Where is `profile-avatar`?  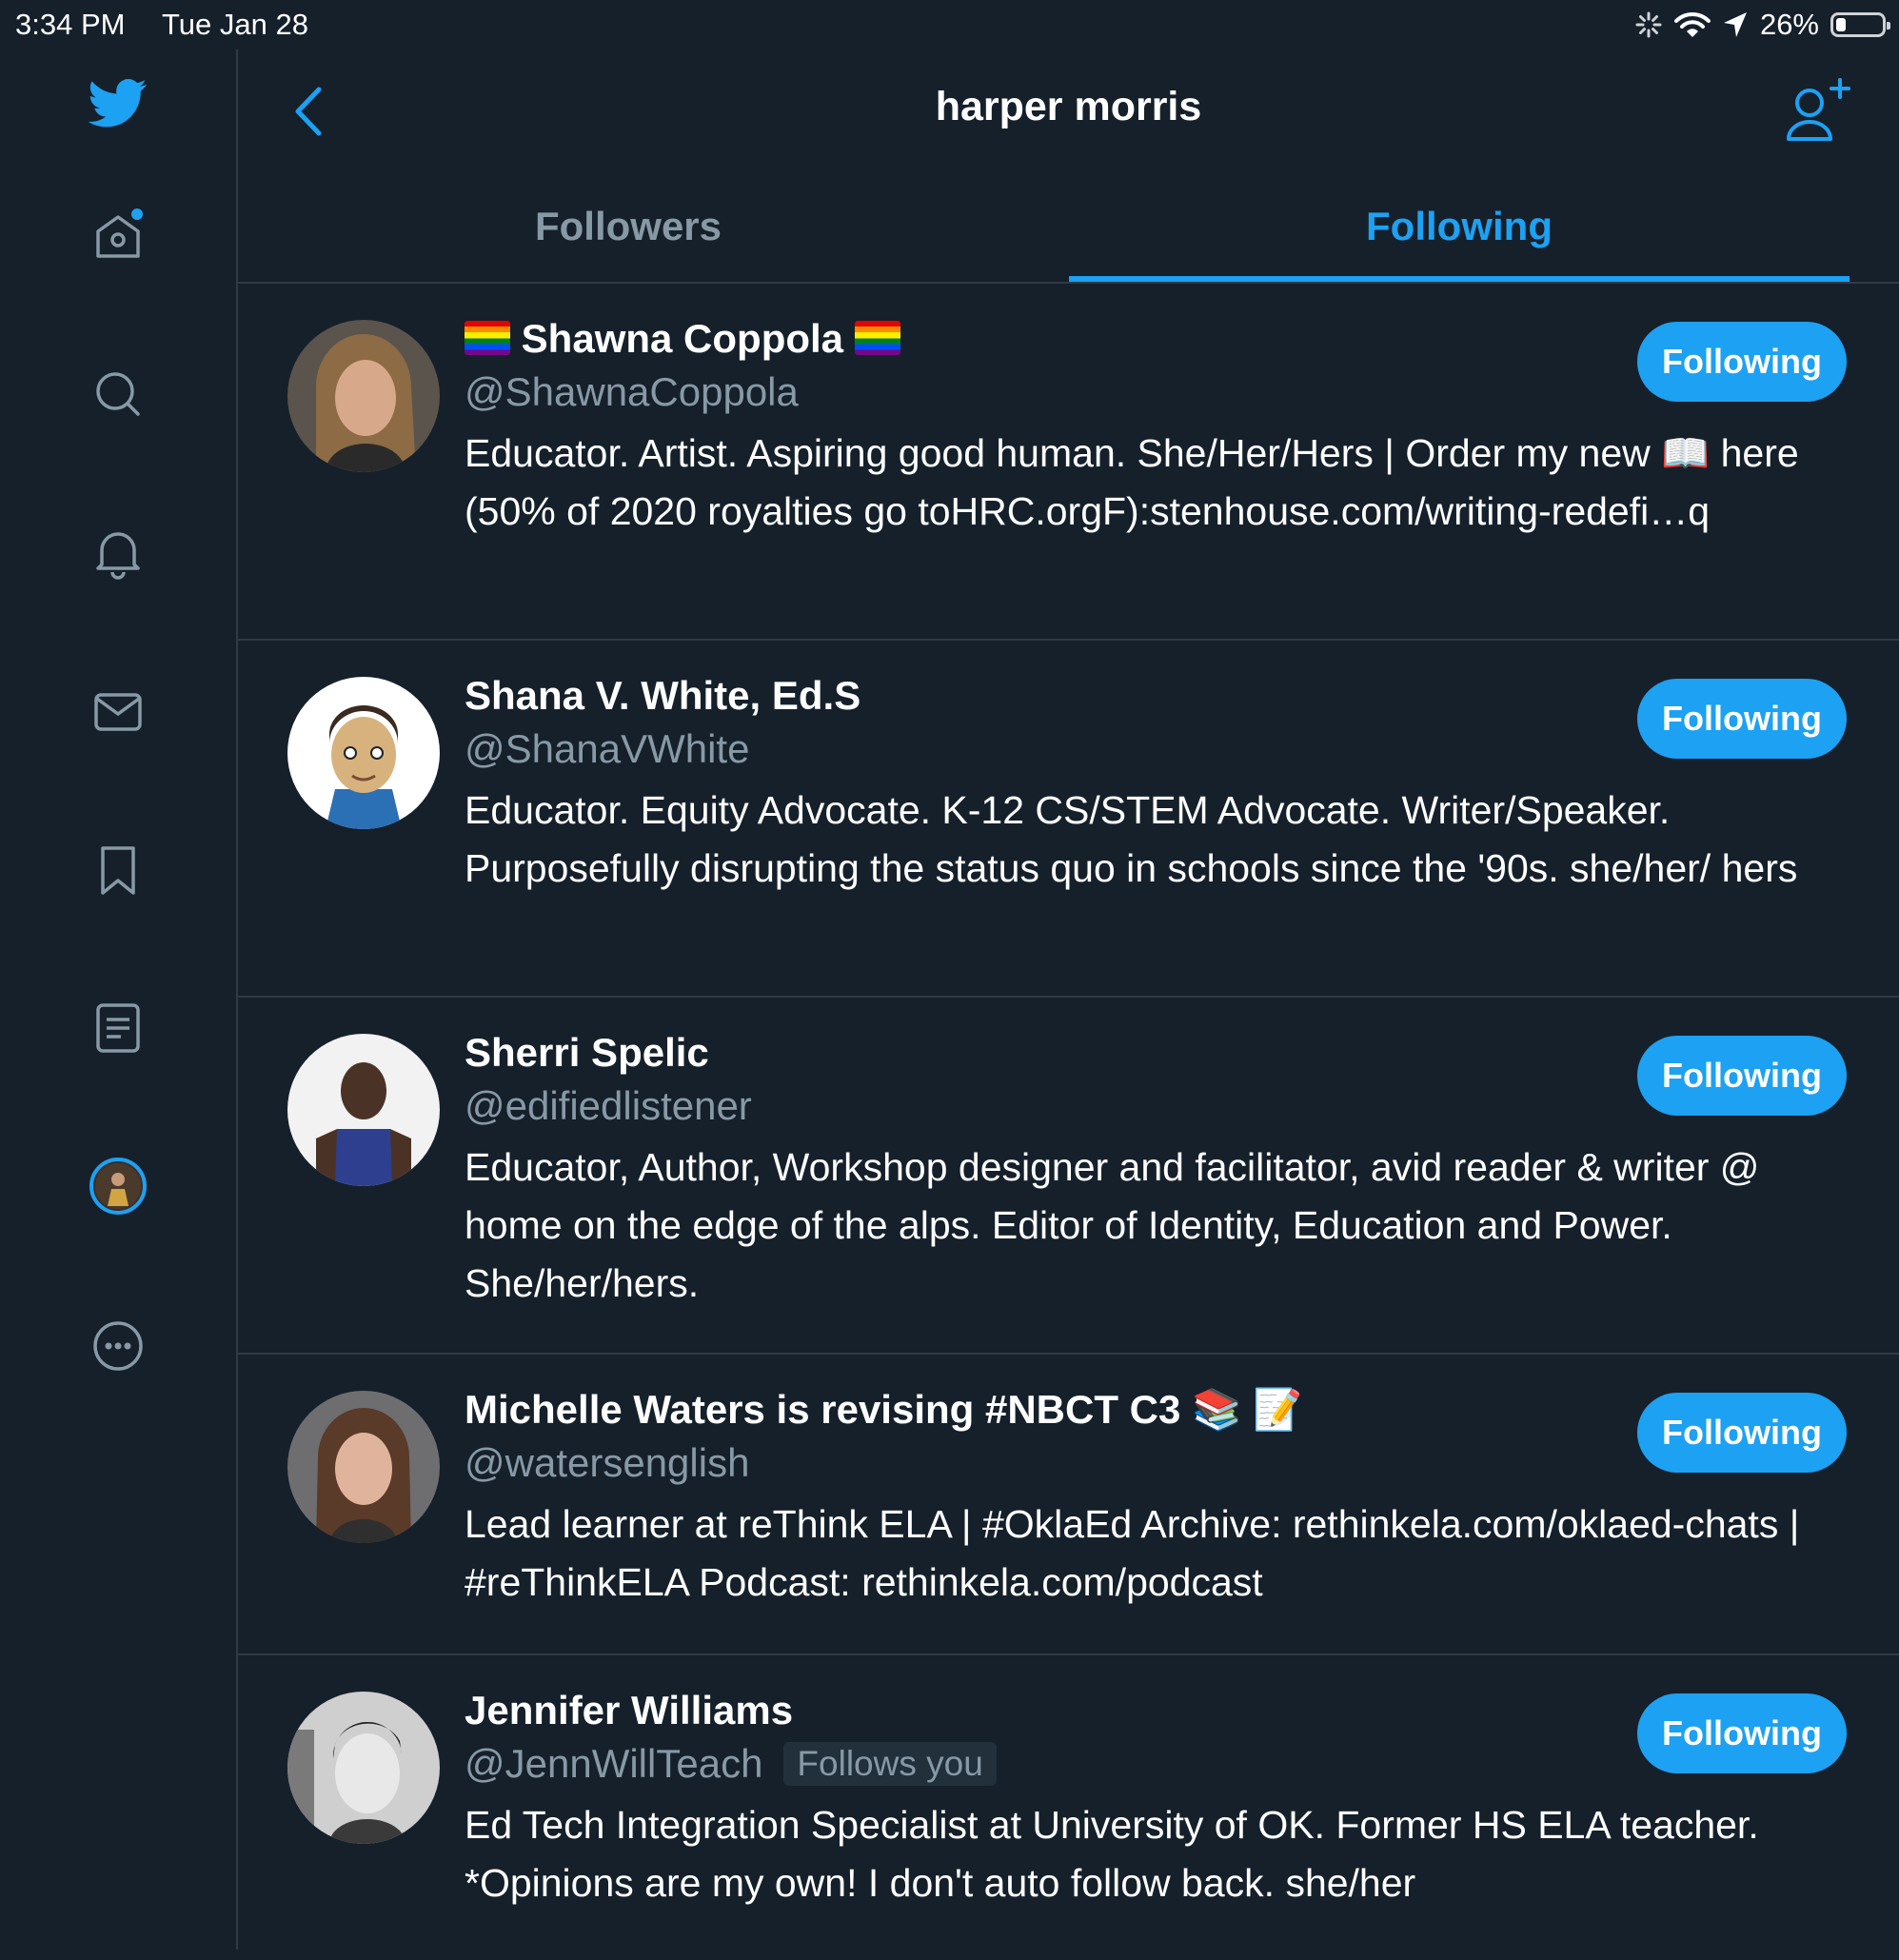 profile-avatar is located at coordinates (118, 1186).